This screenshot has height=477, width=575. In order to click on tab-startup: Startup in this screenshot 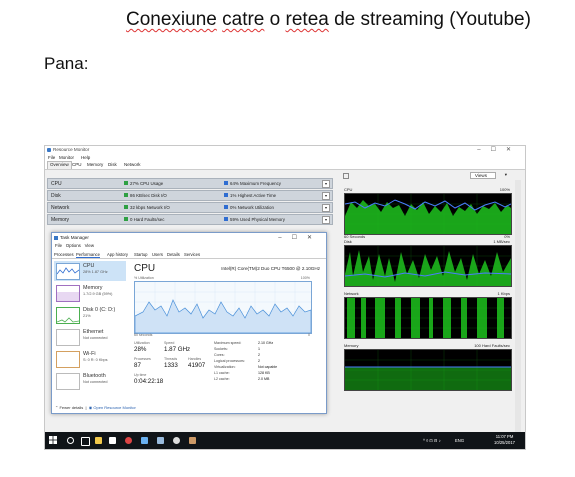, I will do `click(141, 254)`.